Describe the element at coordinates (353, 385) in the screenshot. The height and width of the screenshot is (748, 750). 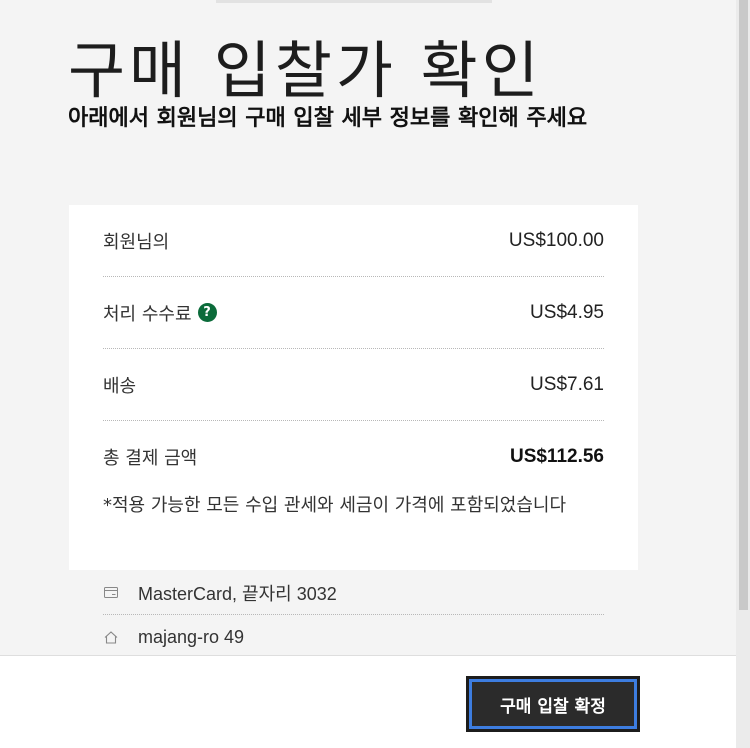
I see `shipping-row: 배송 US$7.61` at that location.